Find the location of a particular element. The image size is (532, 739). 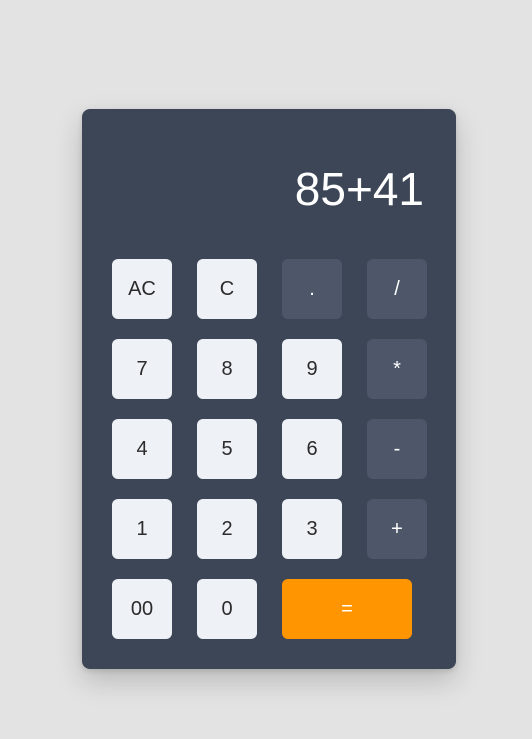

display-expression: 85+41 is located at coordinates (359, 189).